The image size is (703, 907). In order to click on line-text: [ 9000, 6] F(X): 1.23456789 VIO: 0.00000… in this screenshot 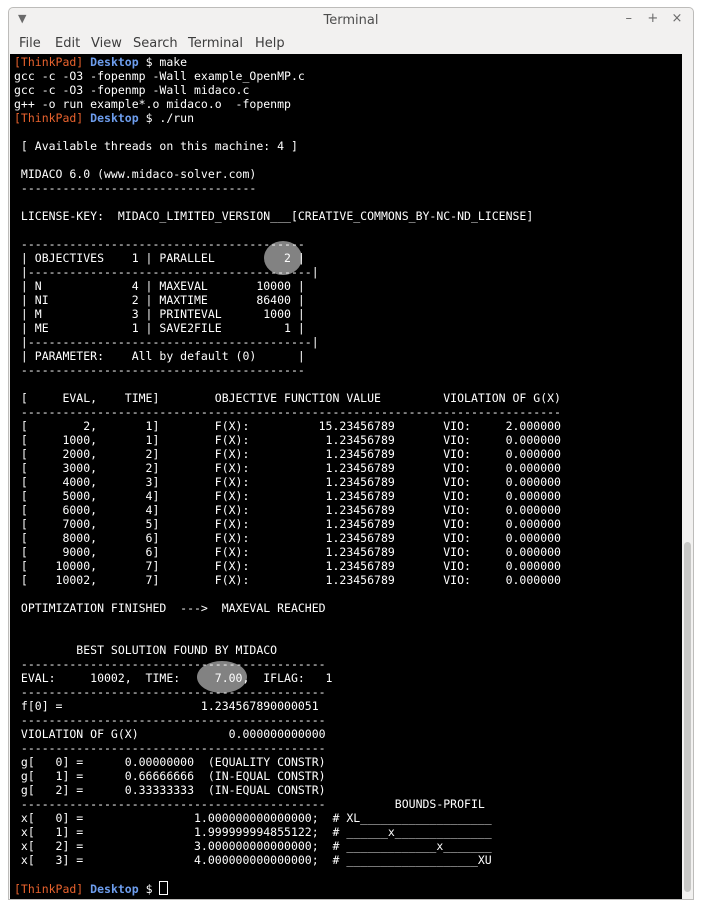, I will do `click(287, 552)`.